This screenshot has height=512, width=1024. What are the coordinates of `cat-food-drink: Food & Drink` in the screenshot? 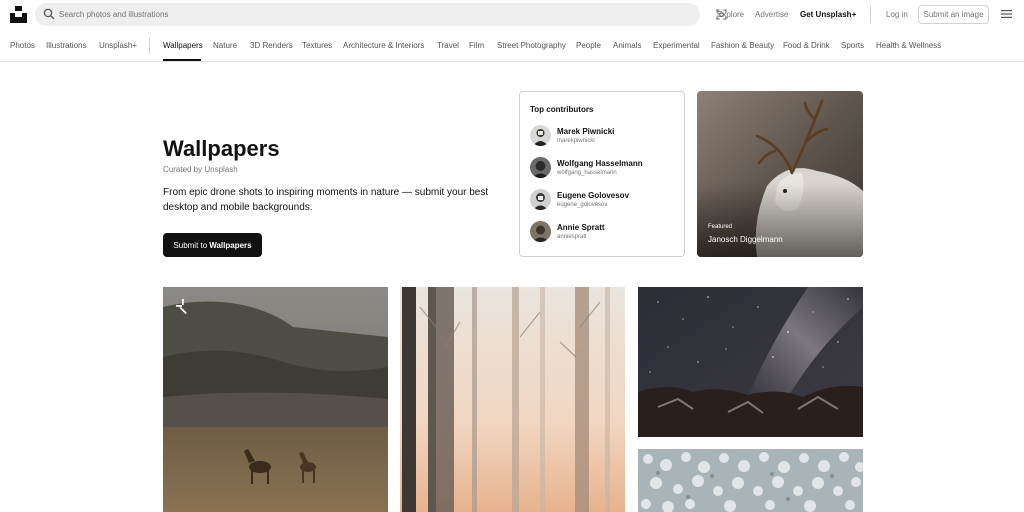 It's located at (806, 45).